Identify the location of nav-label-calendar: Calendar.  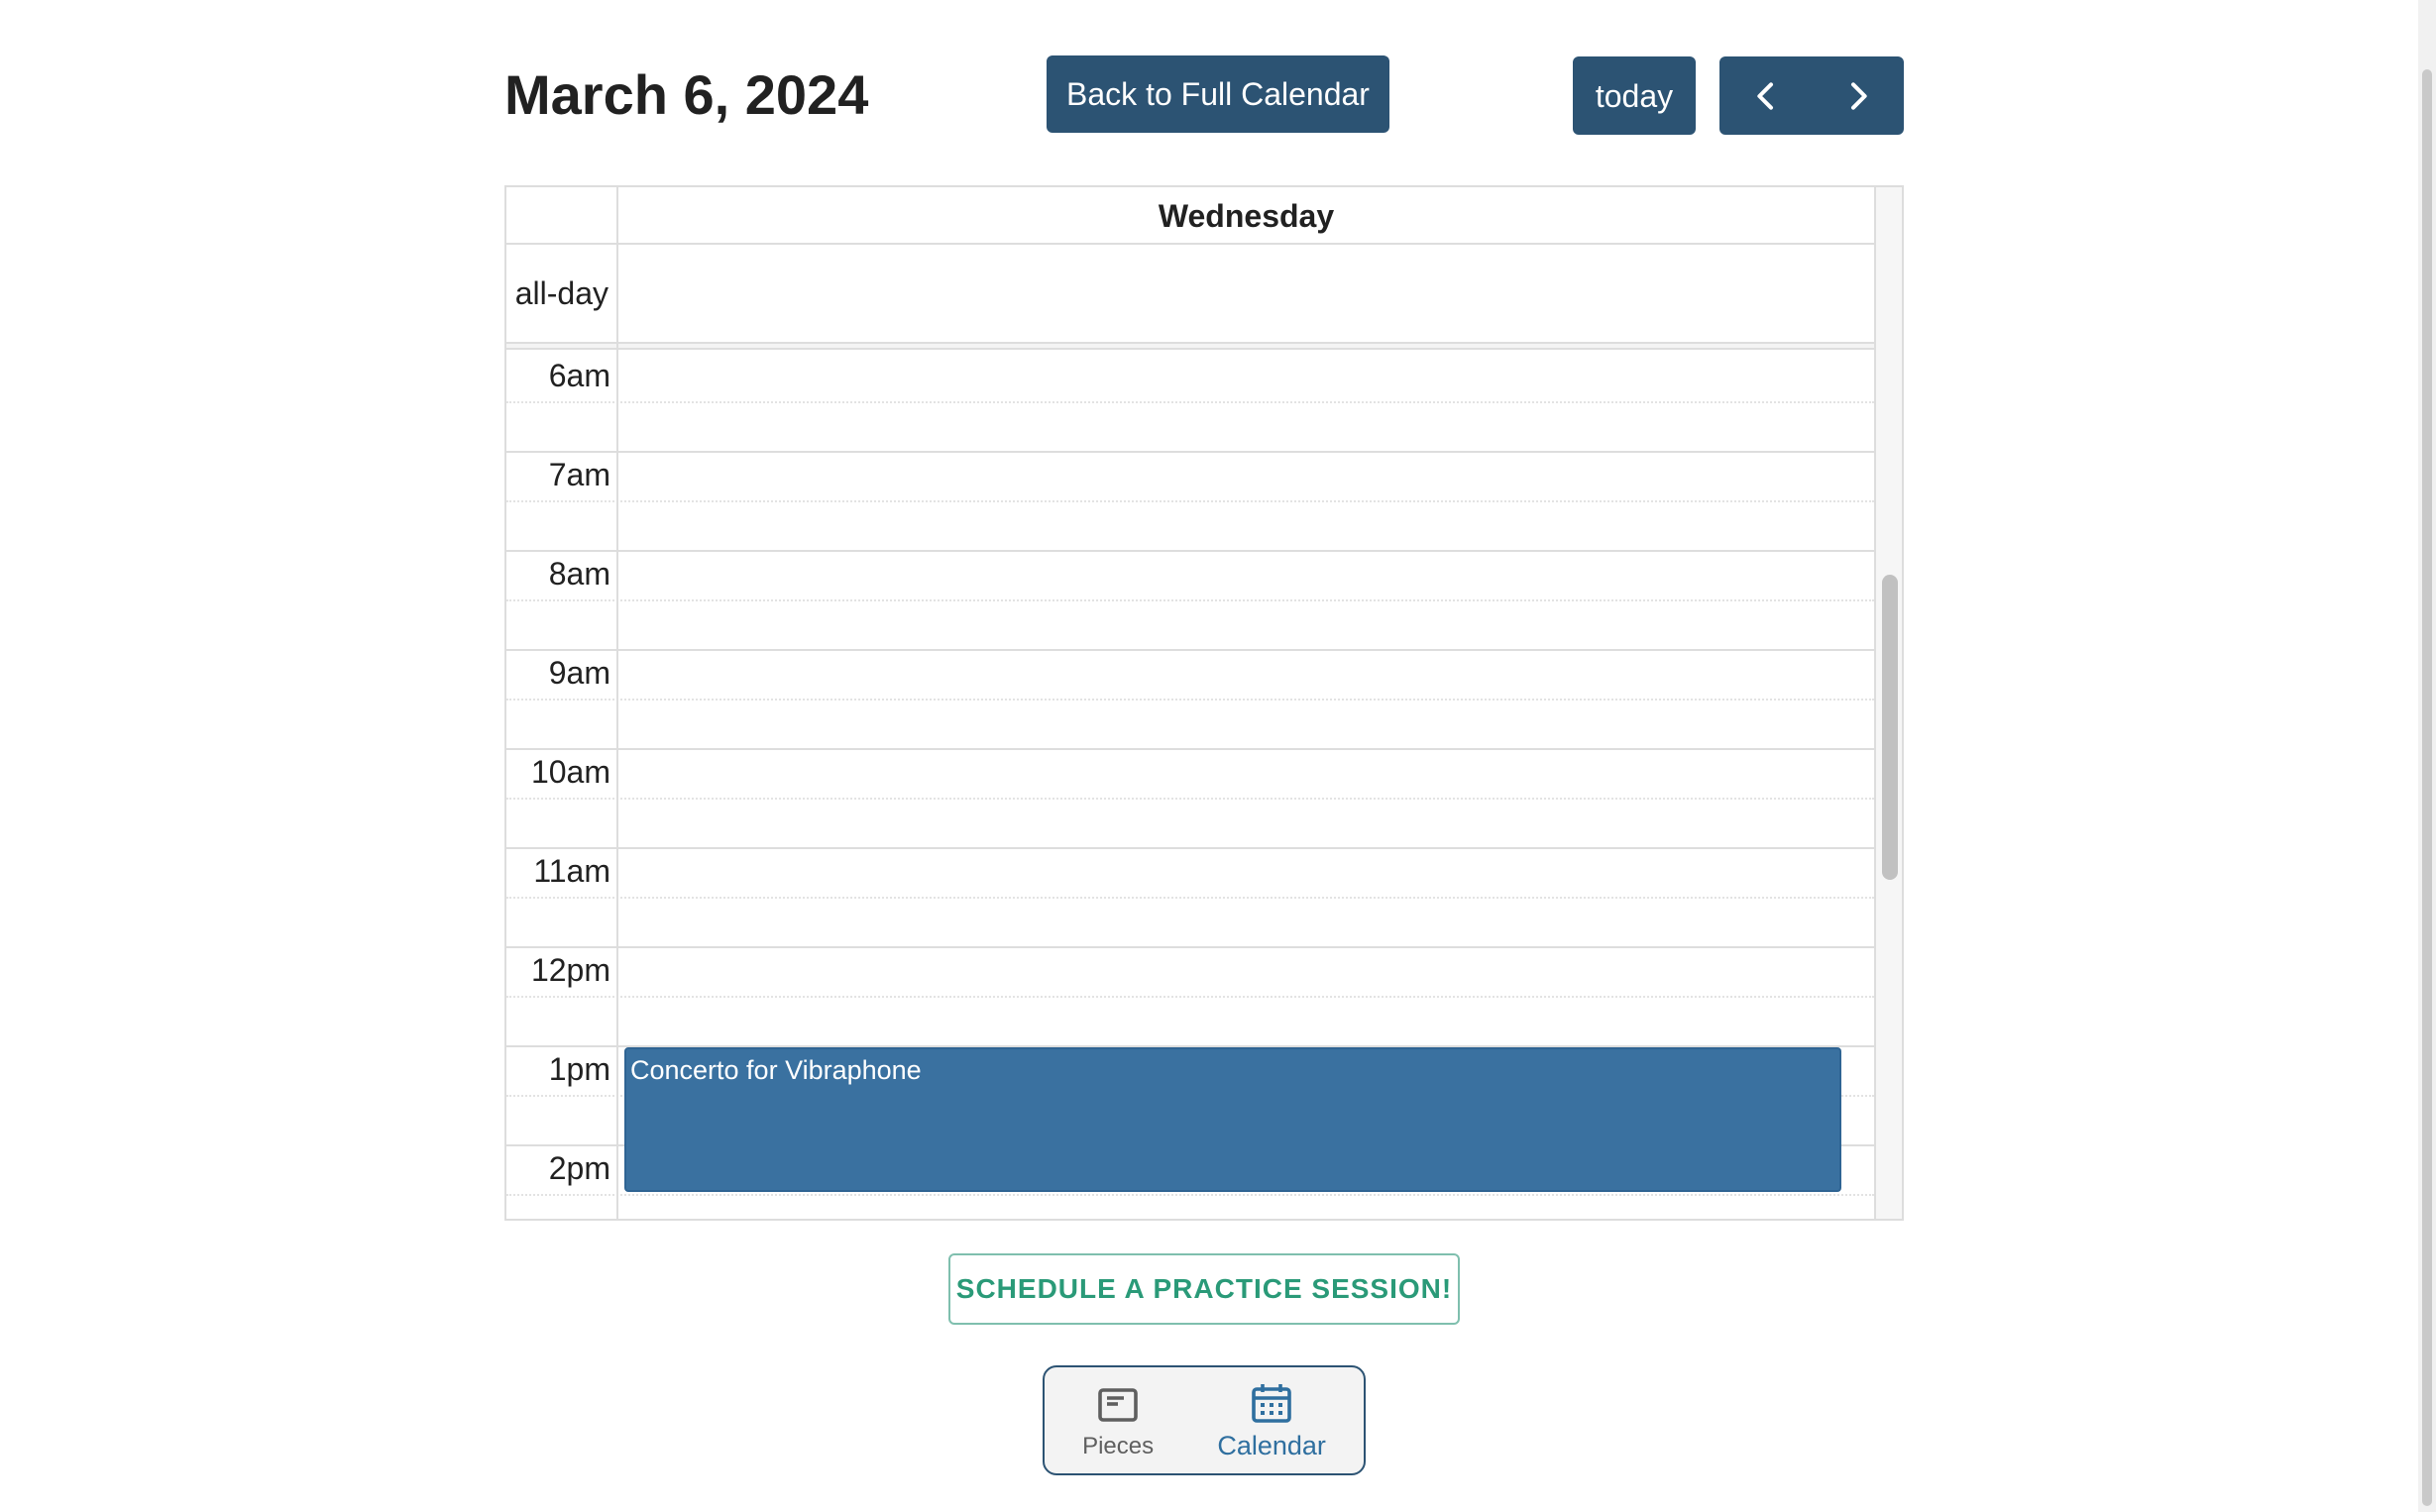
(1271, 1446).